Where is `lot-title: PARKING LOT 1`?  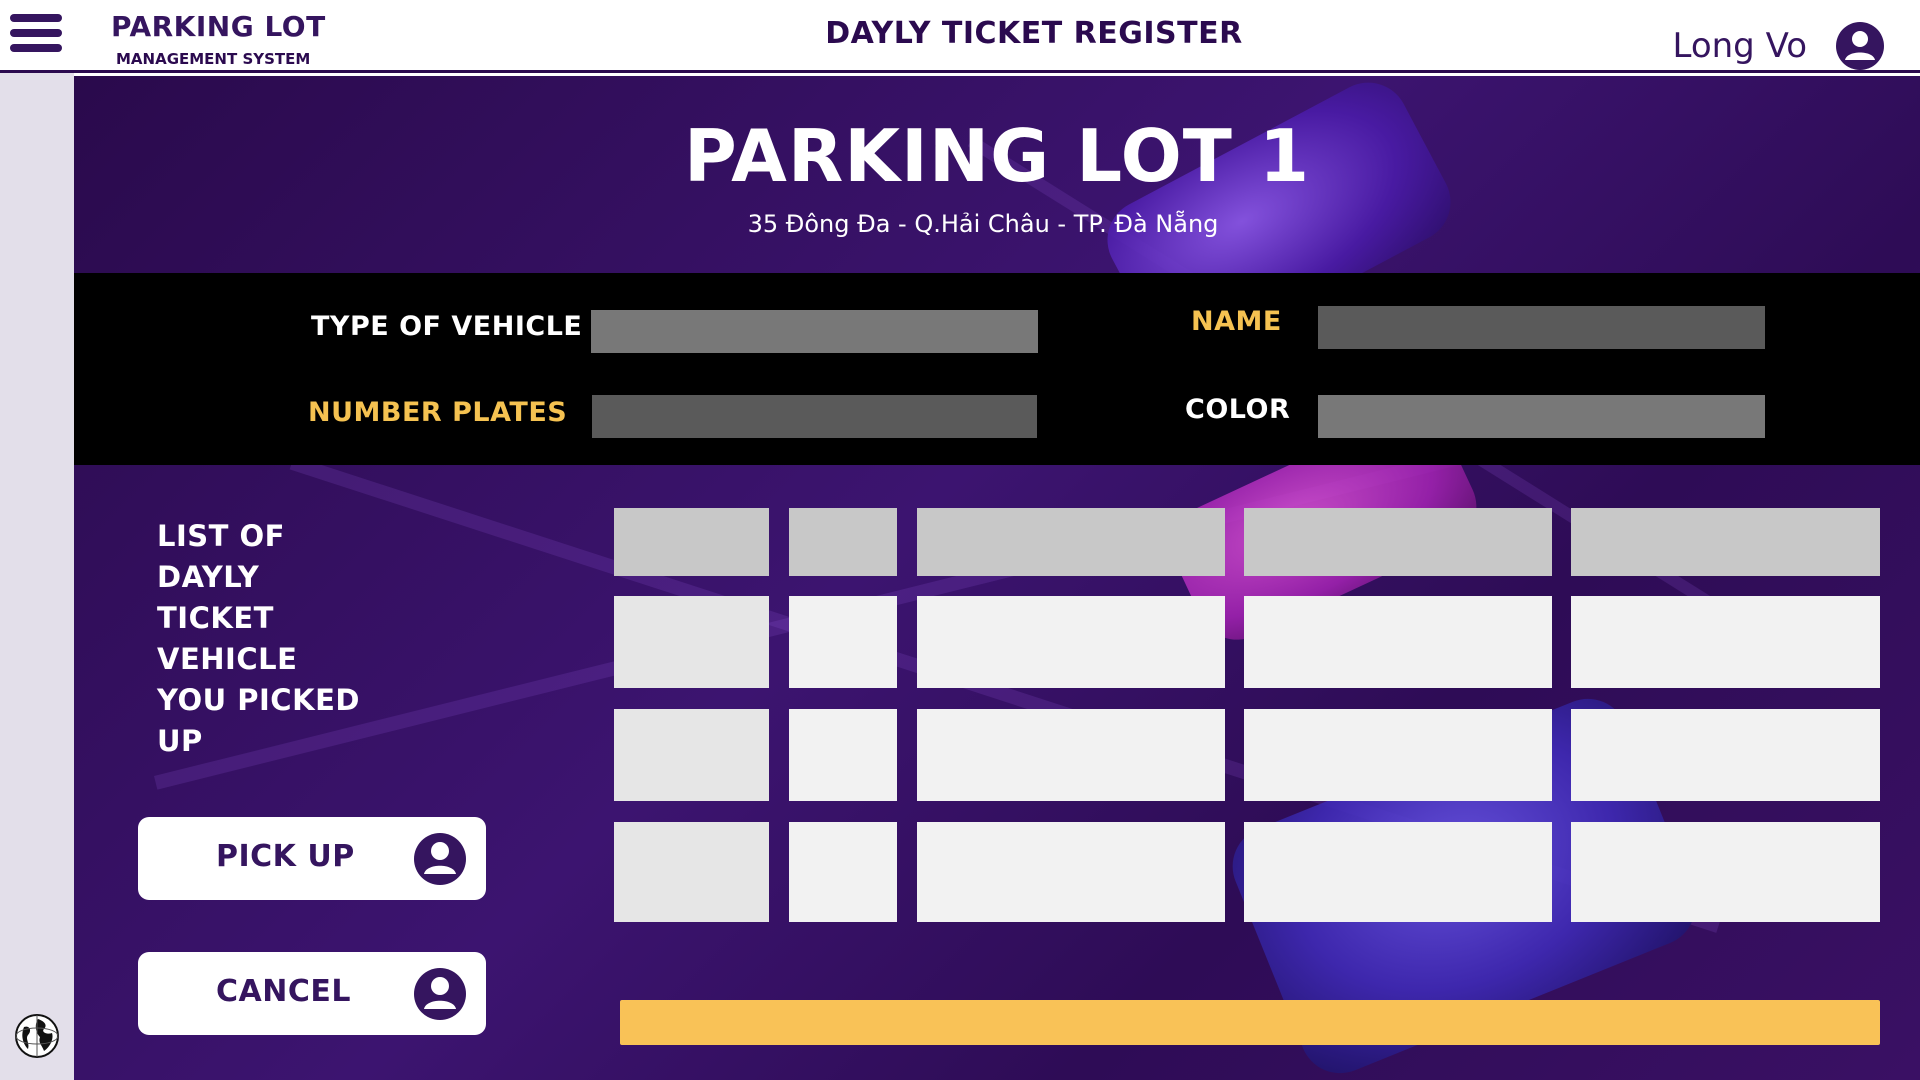
lot-title: PARKING LOT 1 is located at coordinates (997, 156).